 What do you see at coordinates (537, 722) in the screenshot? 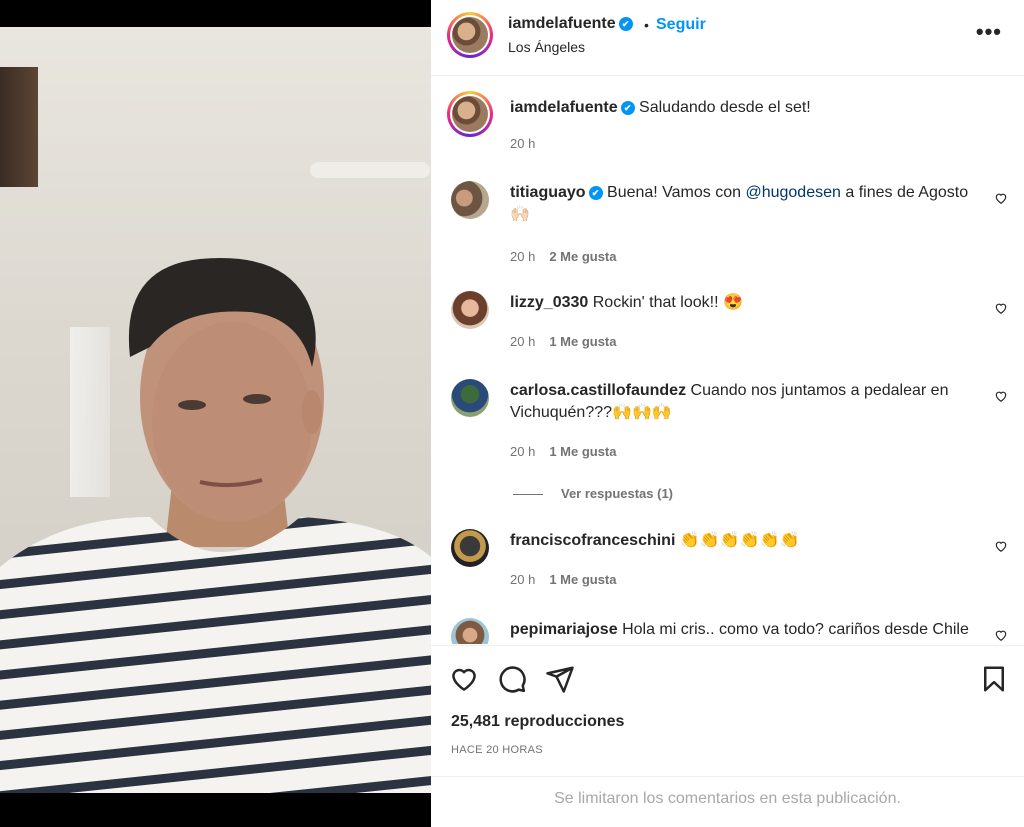
I see `view-count: 25,481 reproducciones` at bounding box center [537, 722].